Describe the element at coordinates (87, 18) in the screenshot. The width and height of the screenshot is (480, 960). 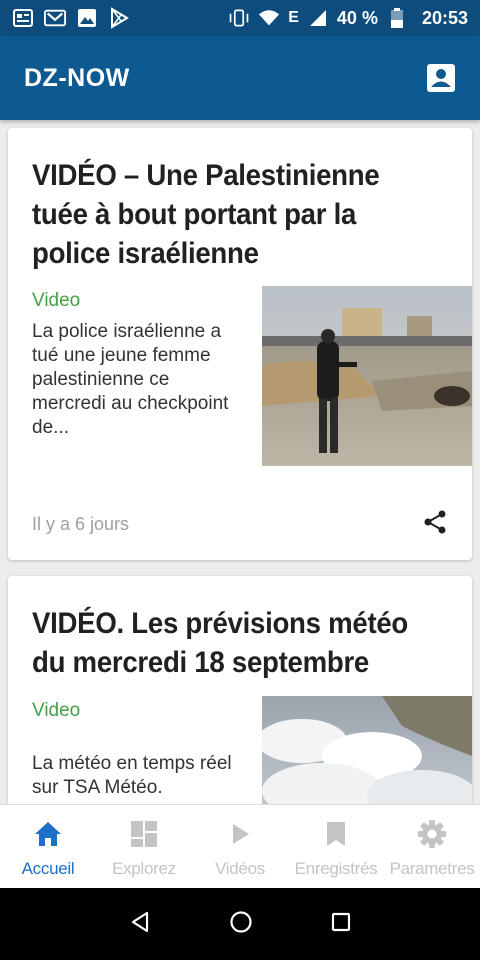
I see `gallery-icon` at that location.